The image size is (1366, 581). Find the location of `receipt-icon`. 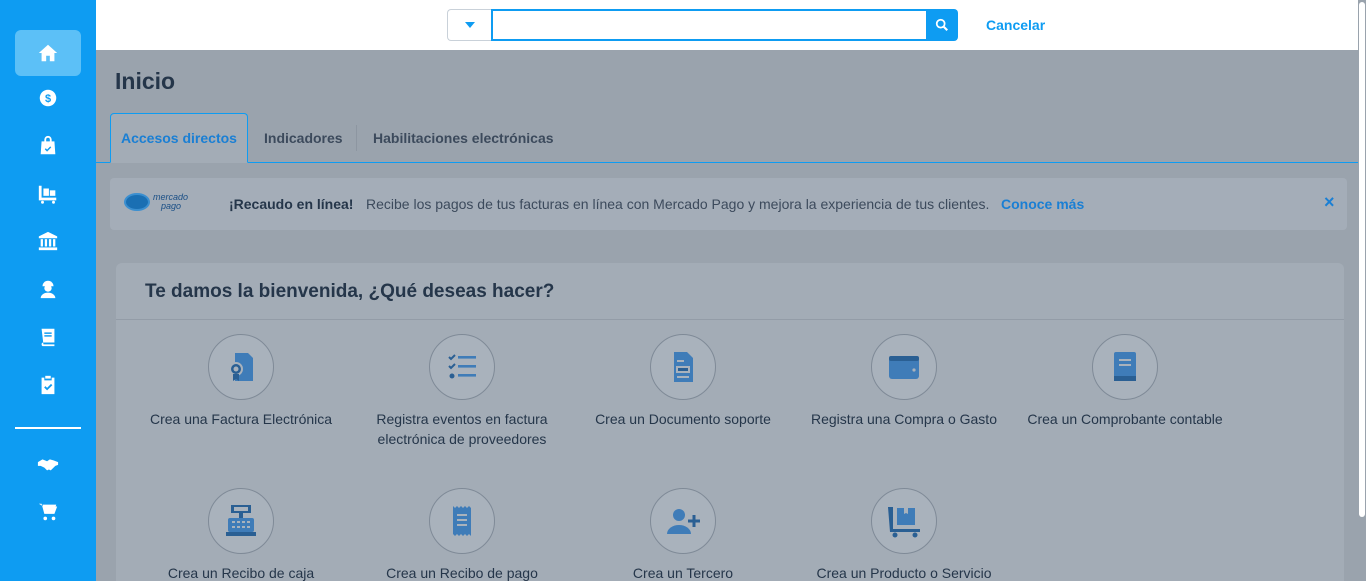

receipt-icon is located at coordinates (462, 521).